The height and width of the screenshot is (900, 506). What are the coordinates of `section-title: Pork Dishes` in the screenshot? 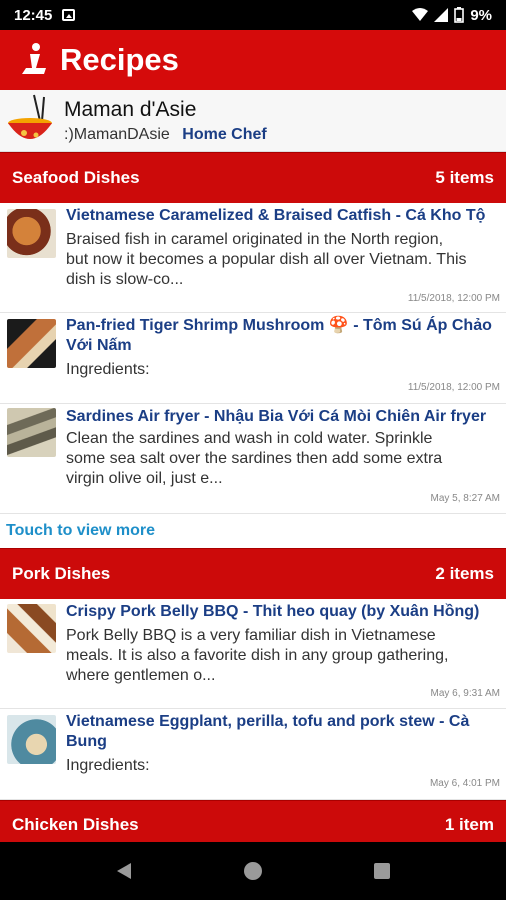 It's located at (61, 573).